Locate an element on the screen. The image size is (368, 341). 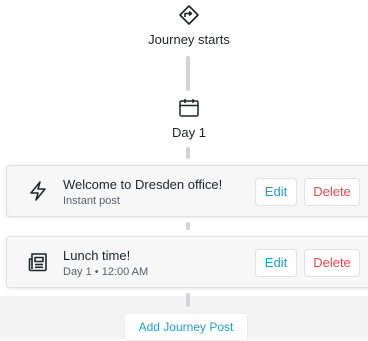
post-title: Welcome to Dresden office! is located at coordinates (143, 184).